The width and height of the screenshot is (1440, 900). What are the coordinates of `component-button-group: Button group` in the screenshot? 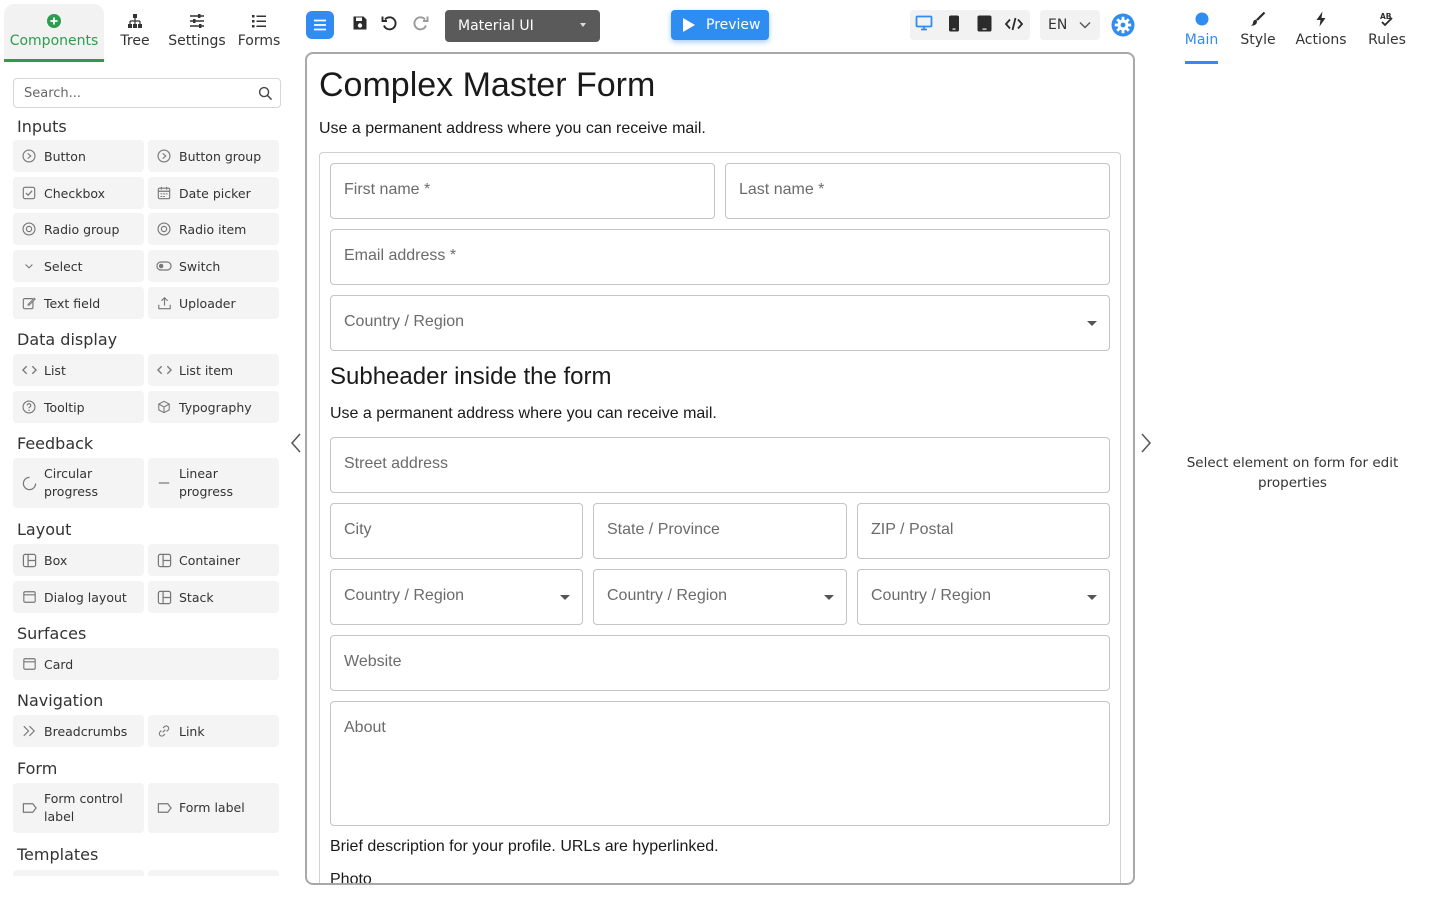 It's located at (213, 156).